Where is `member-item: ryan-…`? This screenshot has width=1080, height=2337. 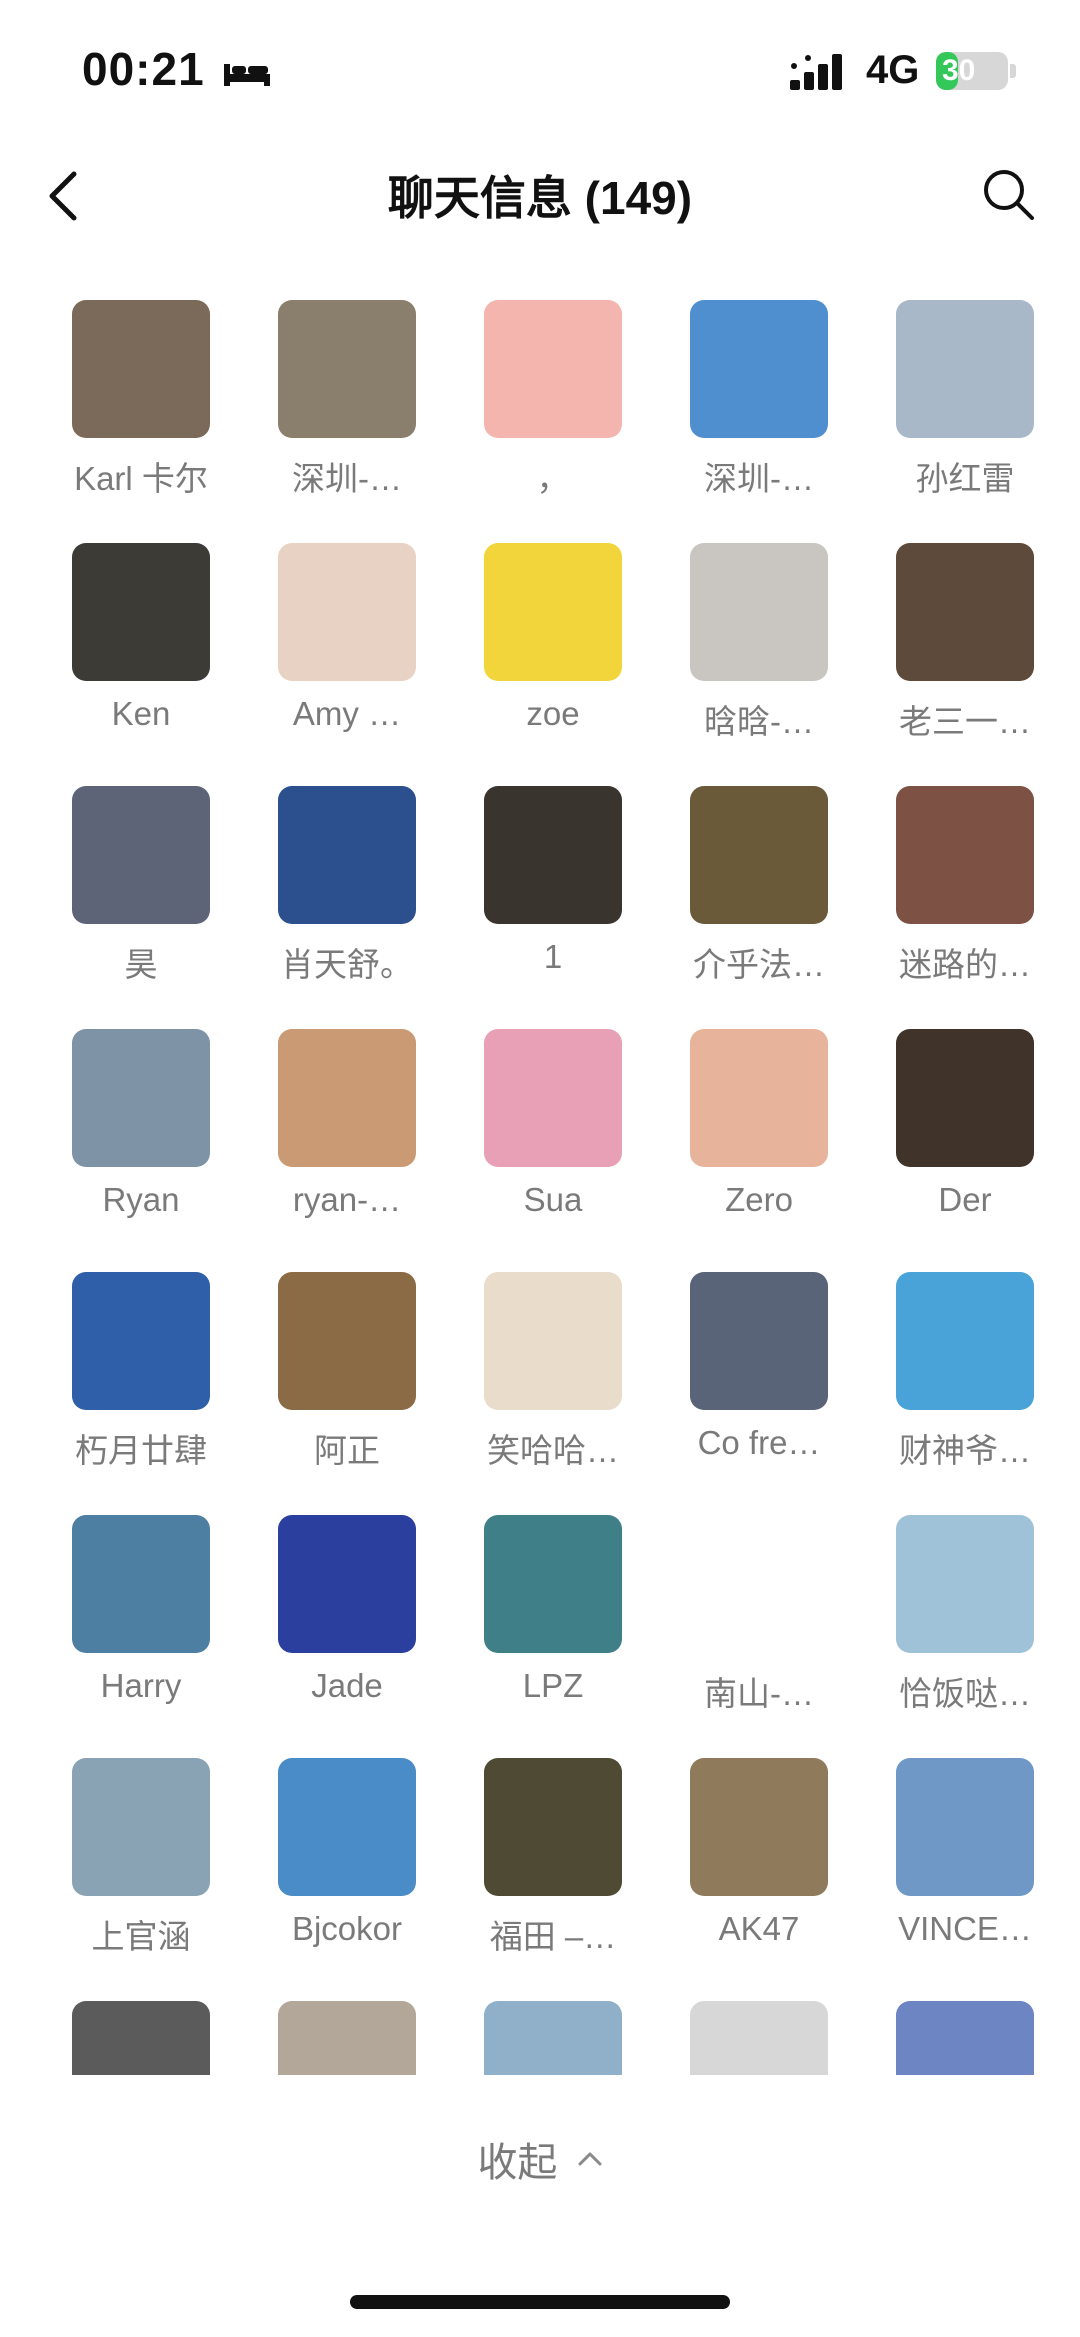
member-item: ryan-… is located at coordinates (347, 1150).